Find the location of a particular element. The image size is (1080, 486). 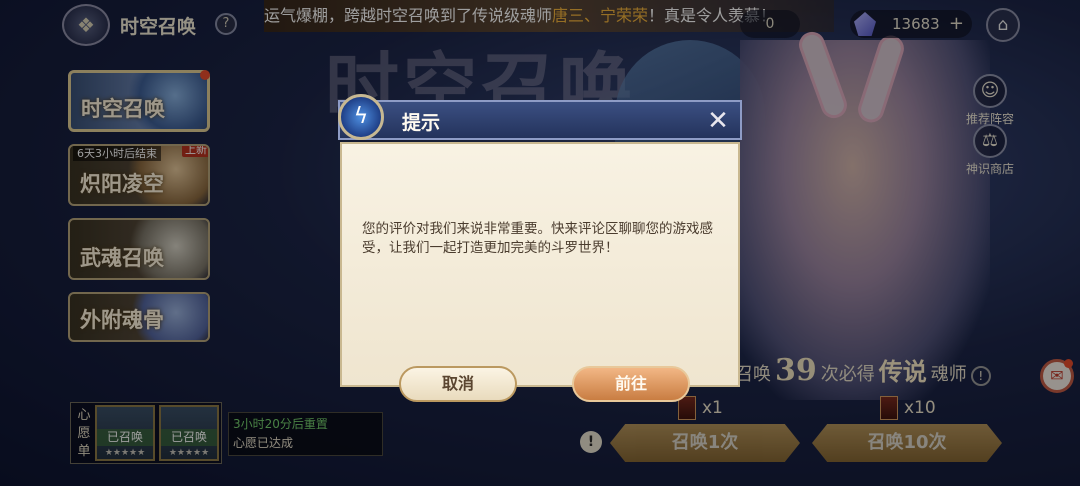

go-button: 前往 is located at coordinates (631, 384).